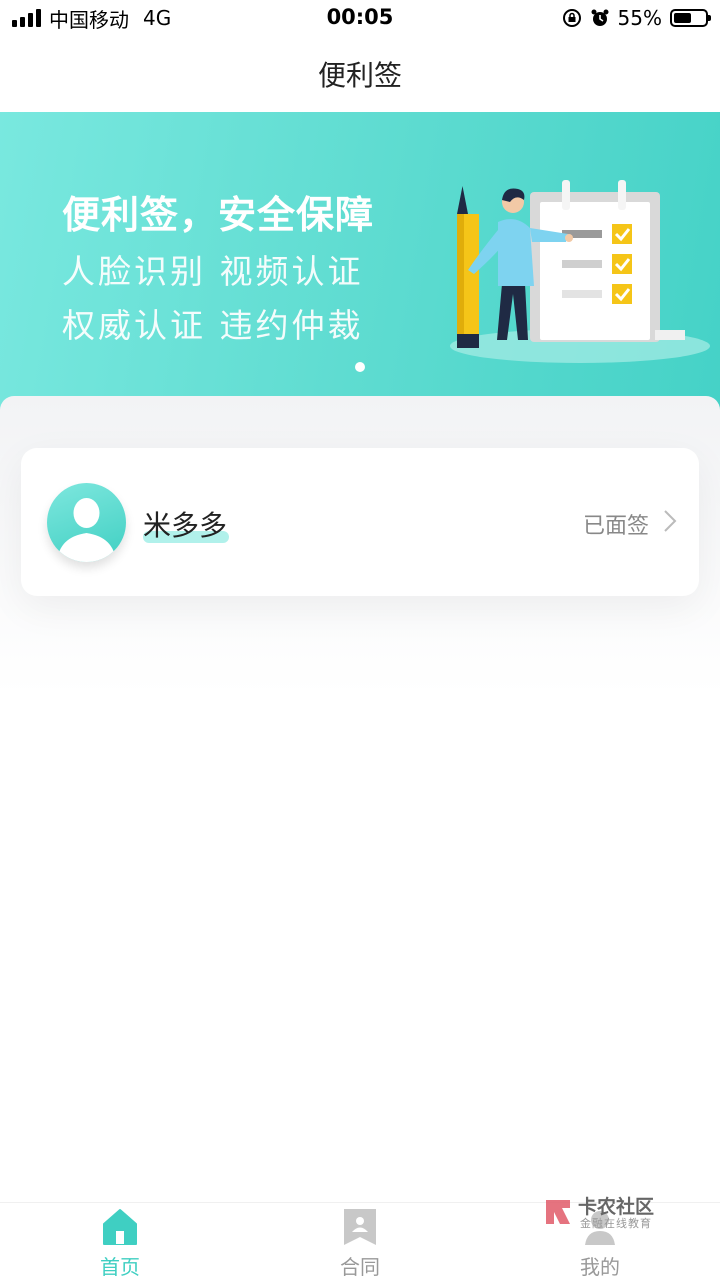 Image resolution: width=720 pixels, height=1281 pixels. Describe the element at coordinates (120, 1227) in the screenshot. I see `home-icon` at that location.